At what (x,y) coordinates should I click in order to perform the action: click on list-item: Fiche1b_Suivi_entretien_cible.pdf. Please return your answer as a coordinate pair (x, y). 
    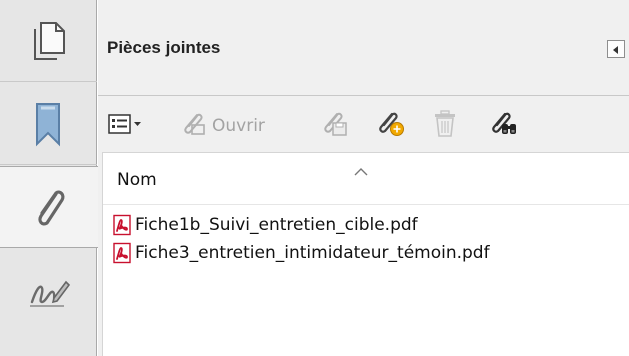
    Looking at the image, I should click on (366, 225).